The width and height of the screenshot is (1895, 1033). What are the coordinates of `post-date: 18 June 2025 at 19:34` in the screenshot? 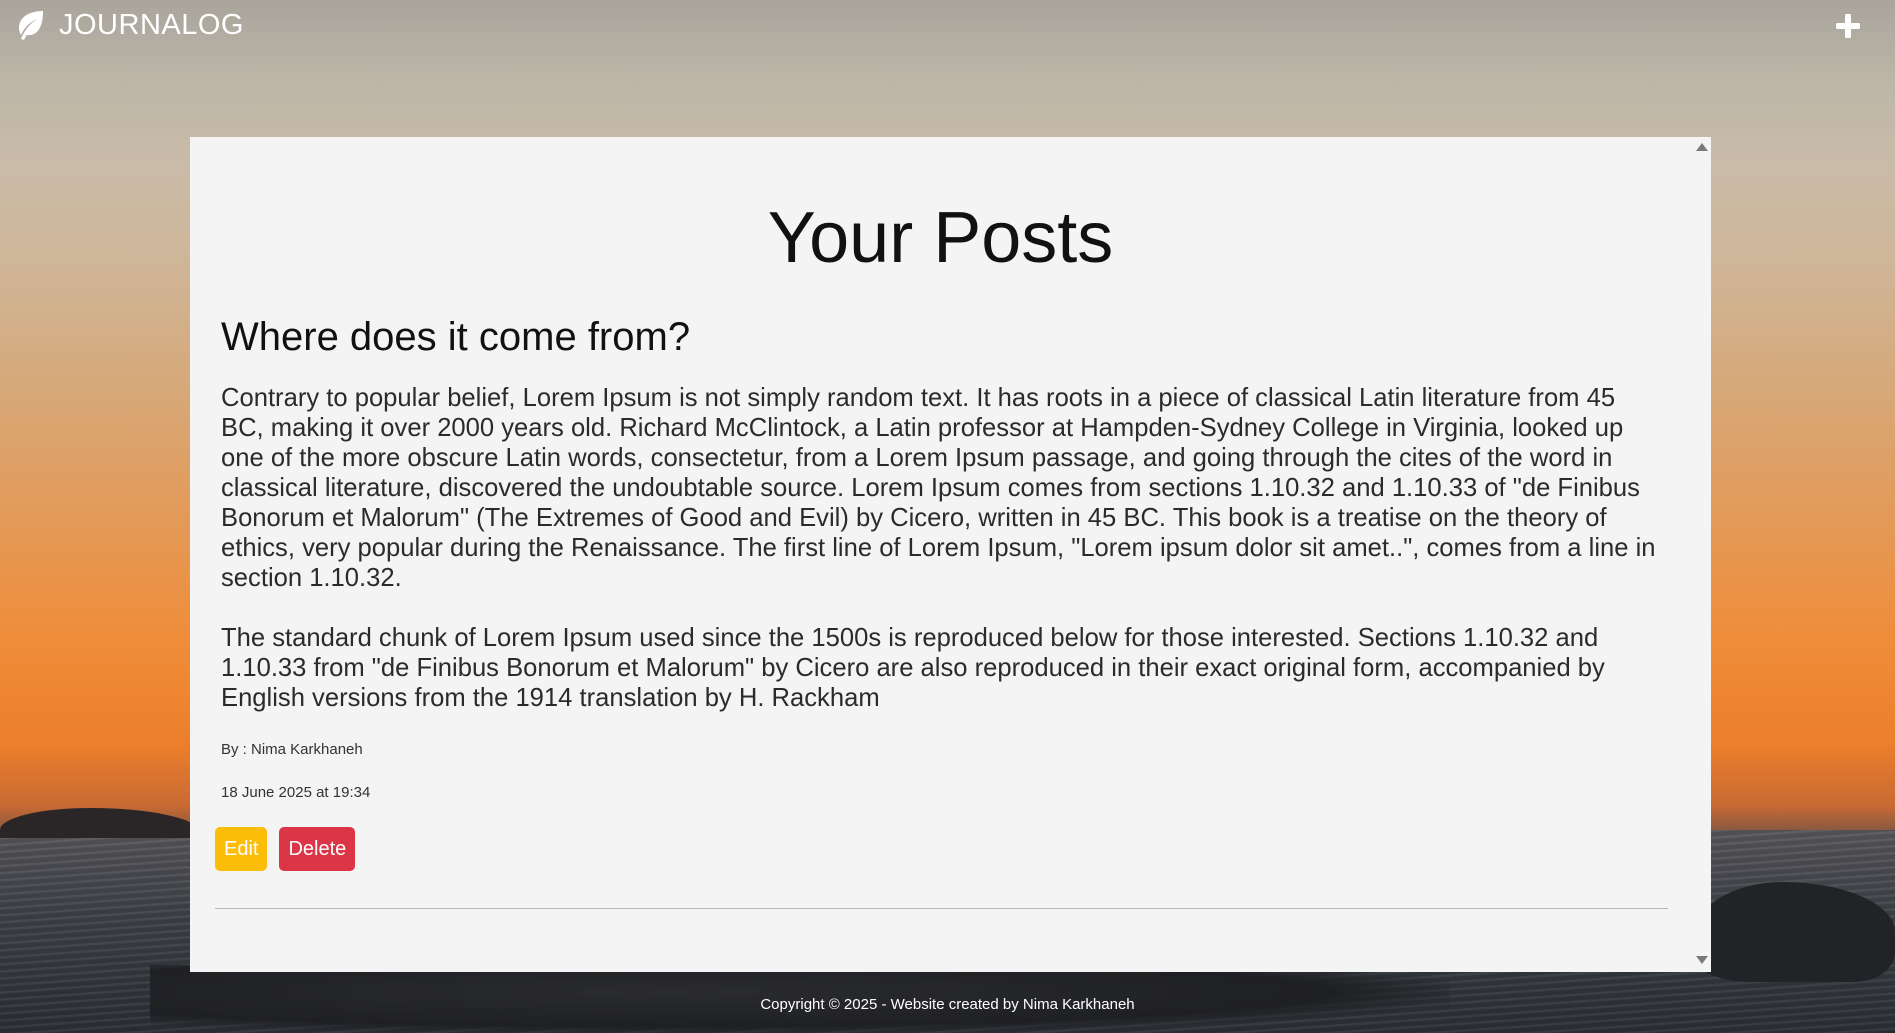 It's located at (296, 792).